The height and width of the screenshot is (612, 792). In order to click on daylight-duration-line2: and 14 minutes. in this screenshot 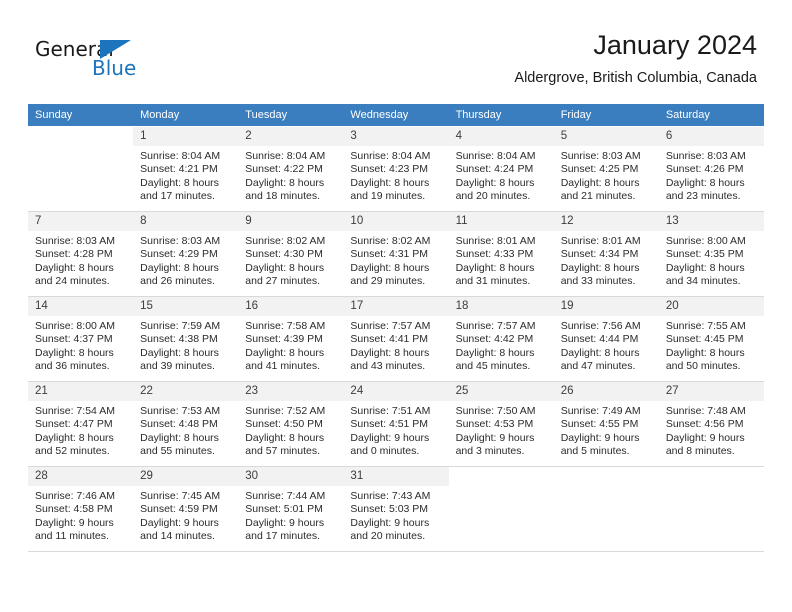, I will do `click(177, 536)`.